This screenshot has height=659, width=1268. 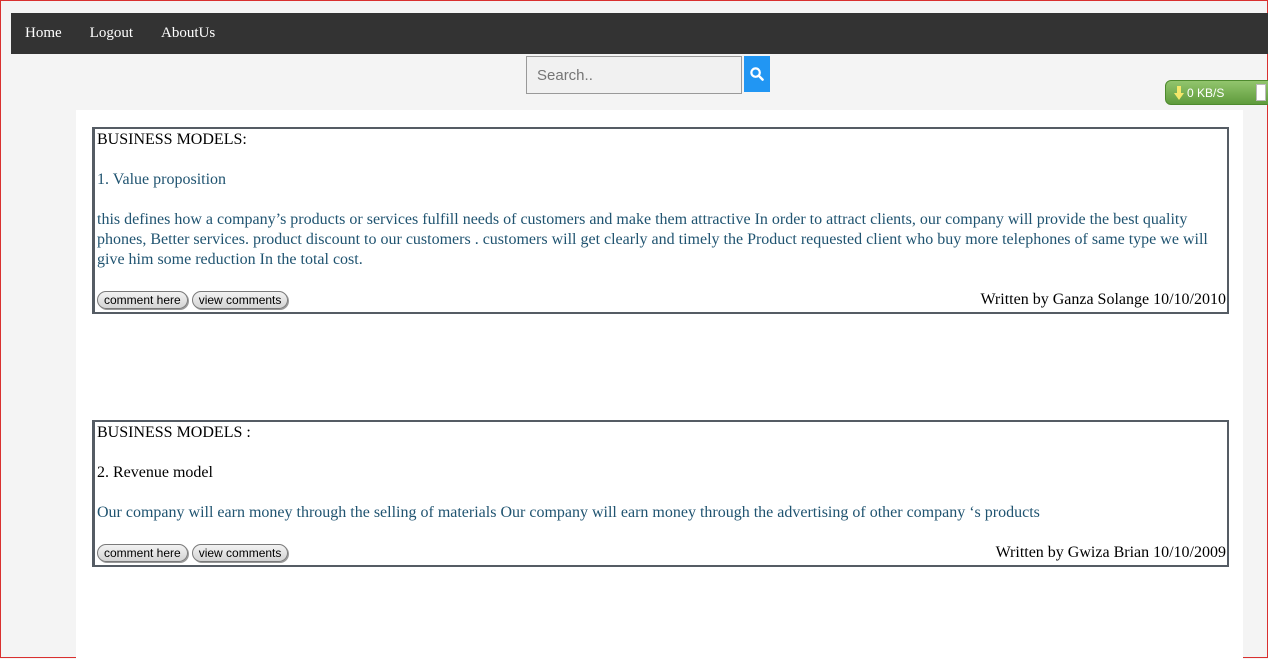 What do you see at coordinates (1179, 92) in the screenshot?
I see `download-arrow-icon` at bounding box center [1179, 92].